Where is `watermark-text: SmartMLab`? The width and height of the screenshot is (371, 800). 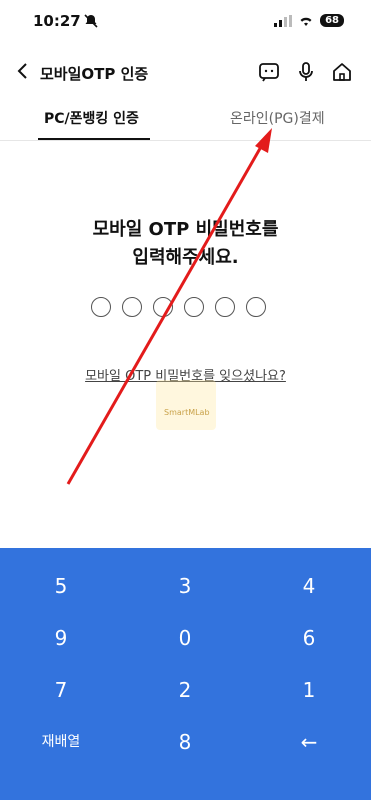 watermark-text: SmartMLab is located at coordinates (187, 412).